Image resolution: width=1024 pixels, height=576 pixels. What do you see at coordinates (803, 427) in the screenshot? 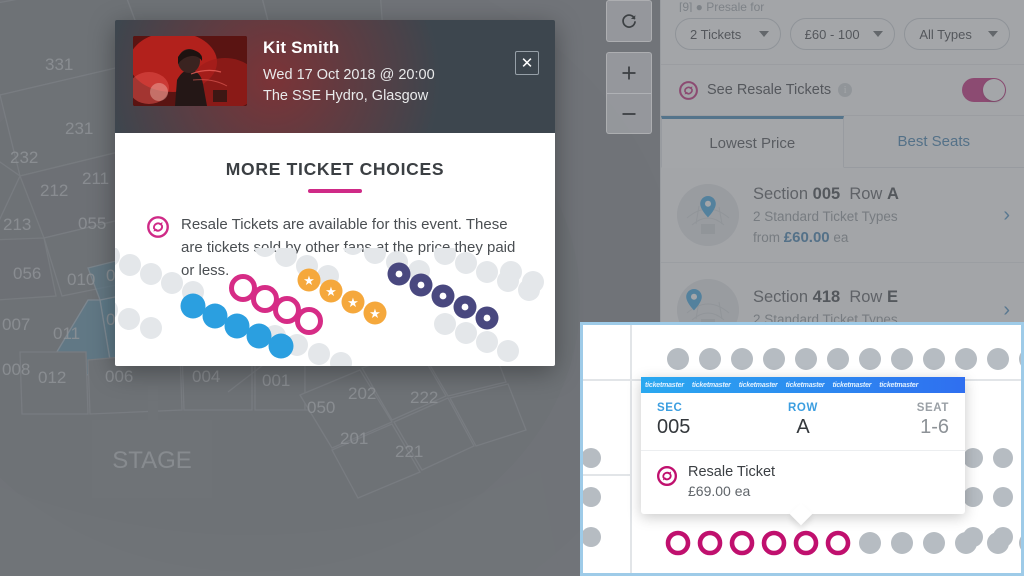
I see `row-value: A` at bounding box center [803, 427].